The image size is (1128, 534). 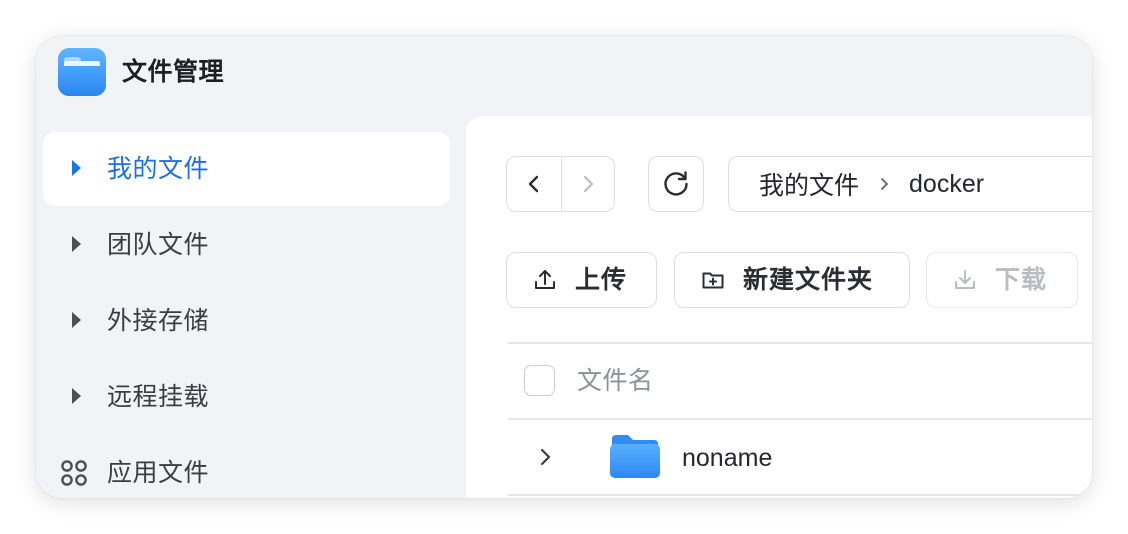 I want to click on upload-button: 上传, so click(x=581, y=280).